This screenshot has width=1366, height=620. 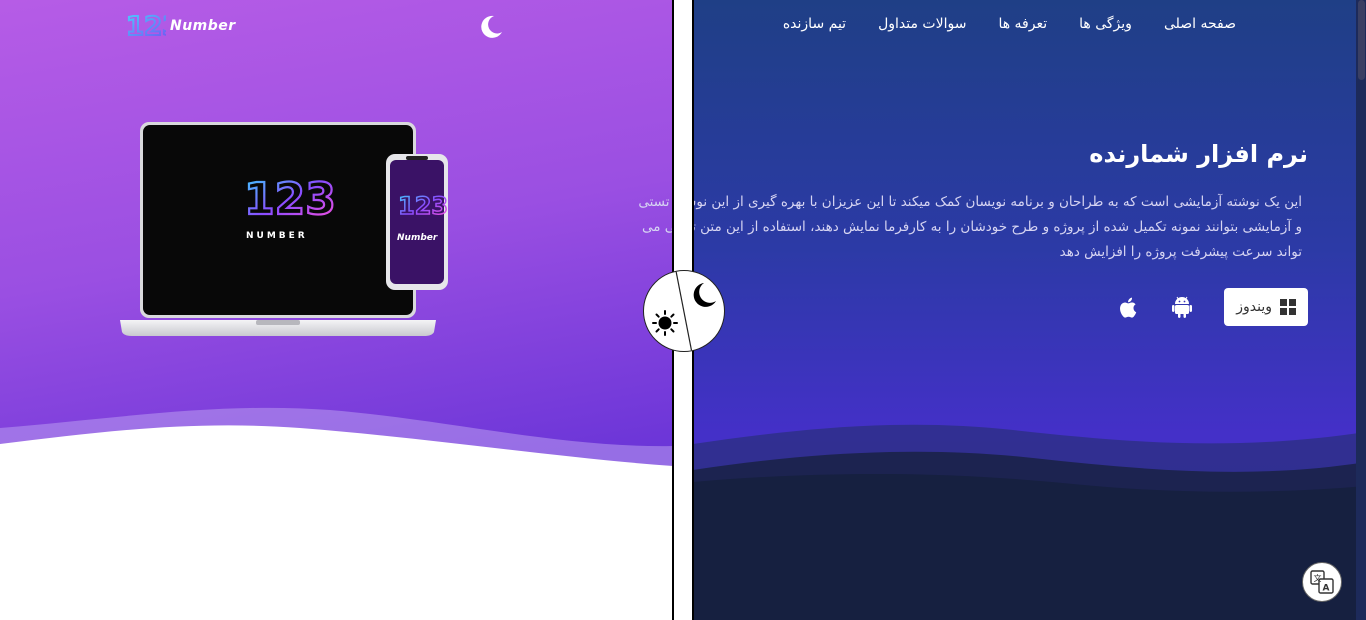 I want to click on devices-illustration: 123 NUMBER 123 Number, so click(x=284, y=229).